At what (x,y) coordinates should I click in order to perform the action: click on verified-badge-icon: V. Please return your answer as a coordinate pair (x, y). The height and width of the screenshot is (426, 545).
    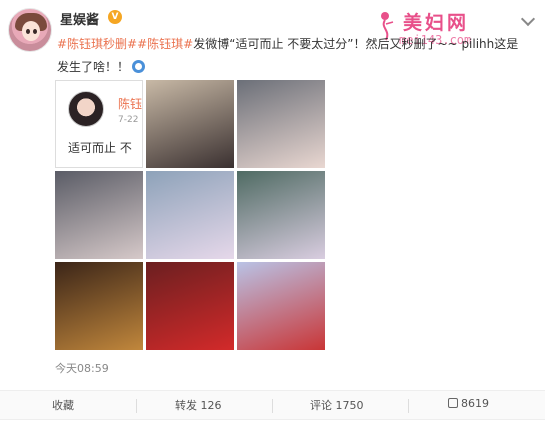
    Looking at the image, I should click on (115, 17).